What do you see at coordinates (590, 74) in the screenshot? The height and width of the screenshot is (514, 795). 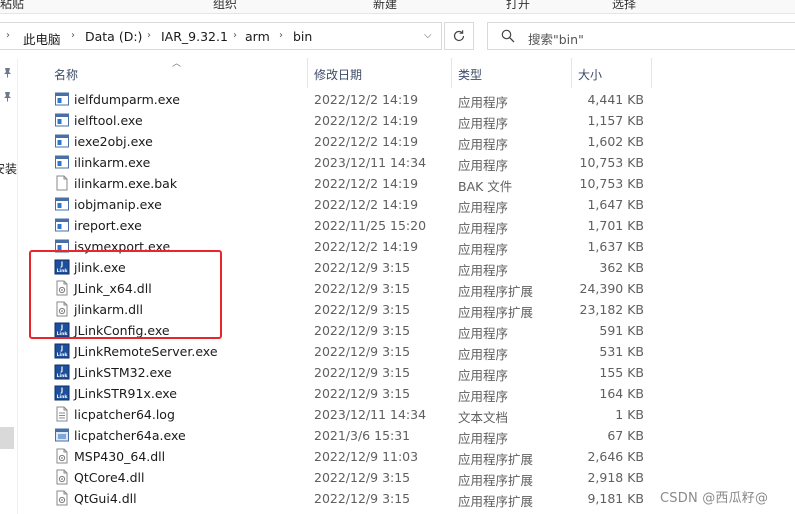 I see `column-header-size: 大小` at bounding box center [590, 74].